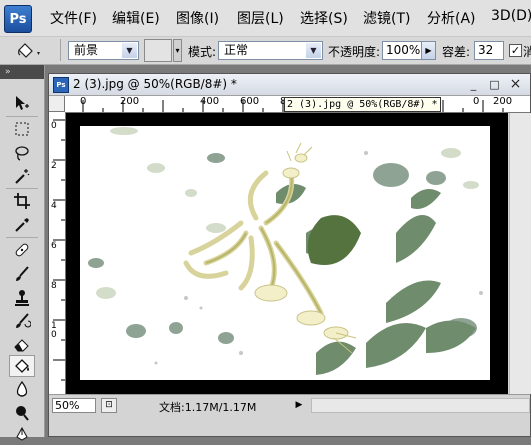 This screenshot has width=531, height=445. What do you see at coordinates (22, 274) in the screenshot?
I see `brush-tool-icon` at bounding box center [22, 274].